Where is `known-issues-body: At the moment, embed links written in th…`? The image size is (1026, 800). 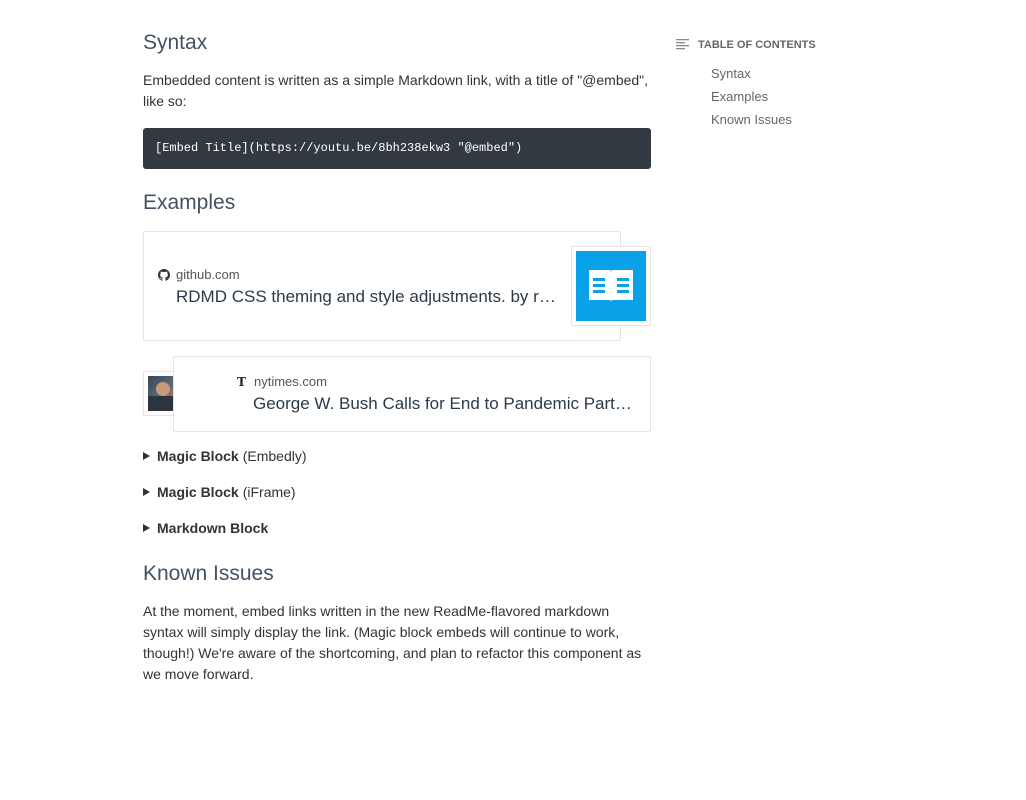 known-issues-body: At the moment, embed links written in th… is located at coordinates (392, 642).